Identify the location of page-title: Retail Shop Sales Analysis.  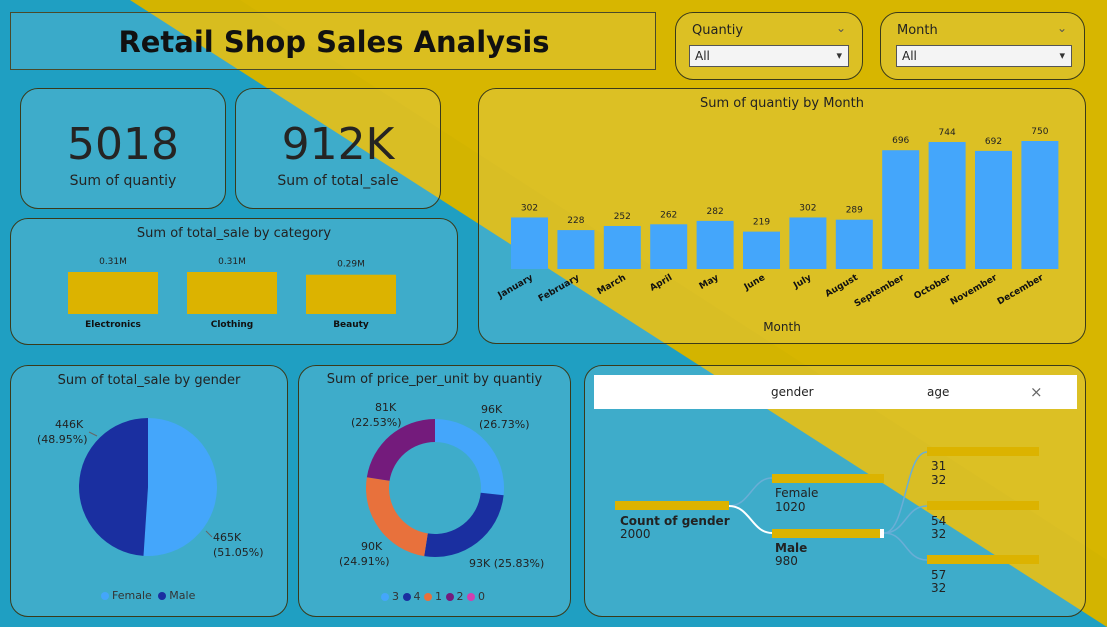
(334, 42).